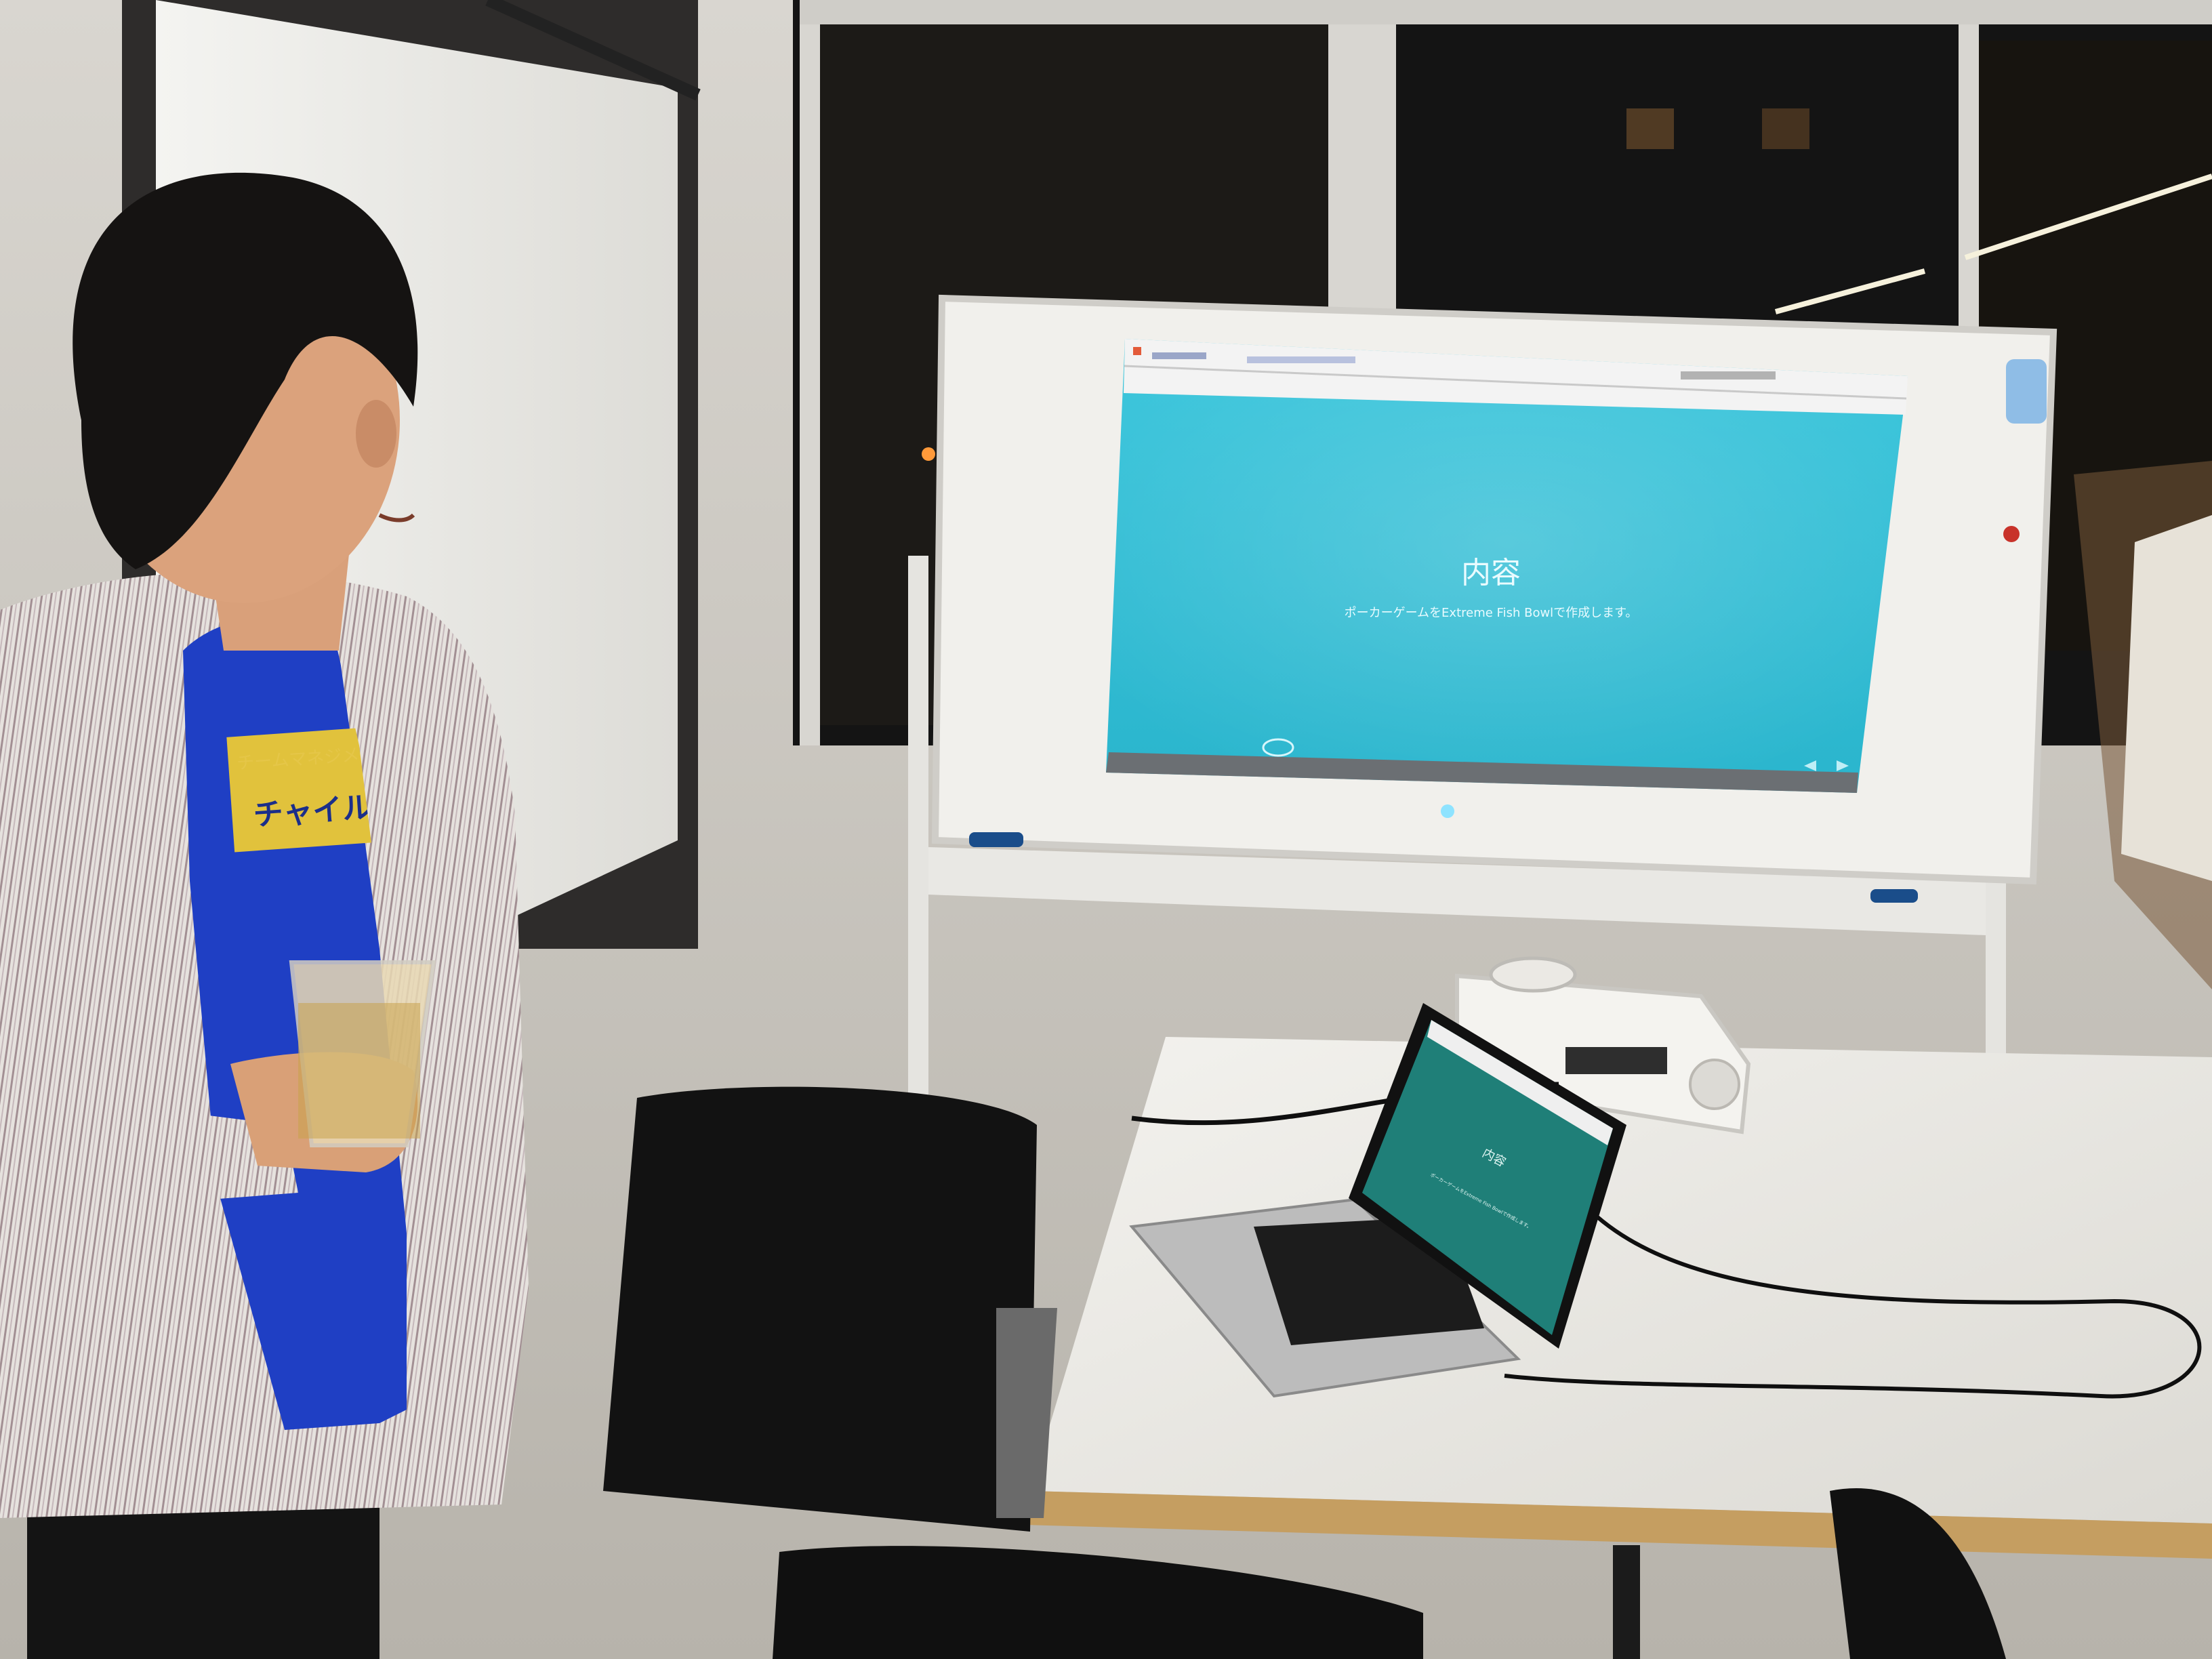 The image size is (2212, 1659). I want to click on hanging-coat, so click(2166, 698).